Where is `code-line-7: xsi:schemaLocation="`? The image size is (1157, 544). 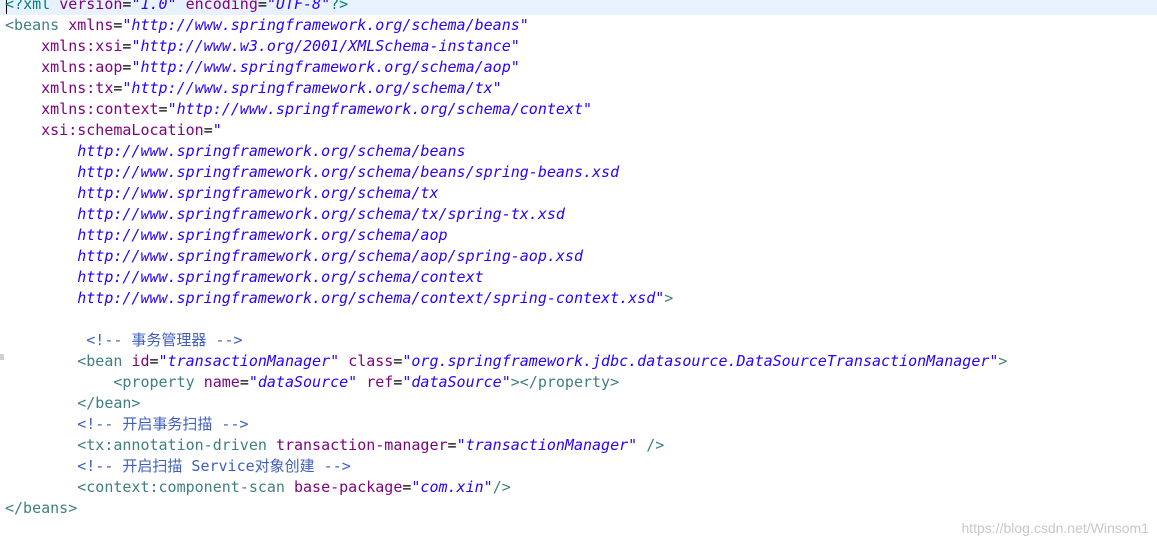 code-line-7: xsi:schemaLocation=" is located at coordinates (131, 130).